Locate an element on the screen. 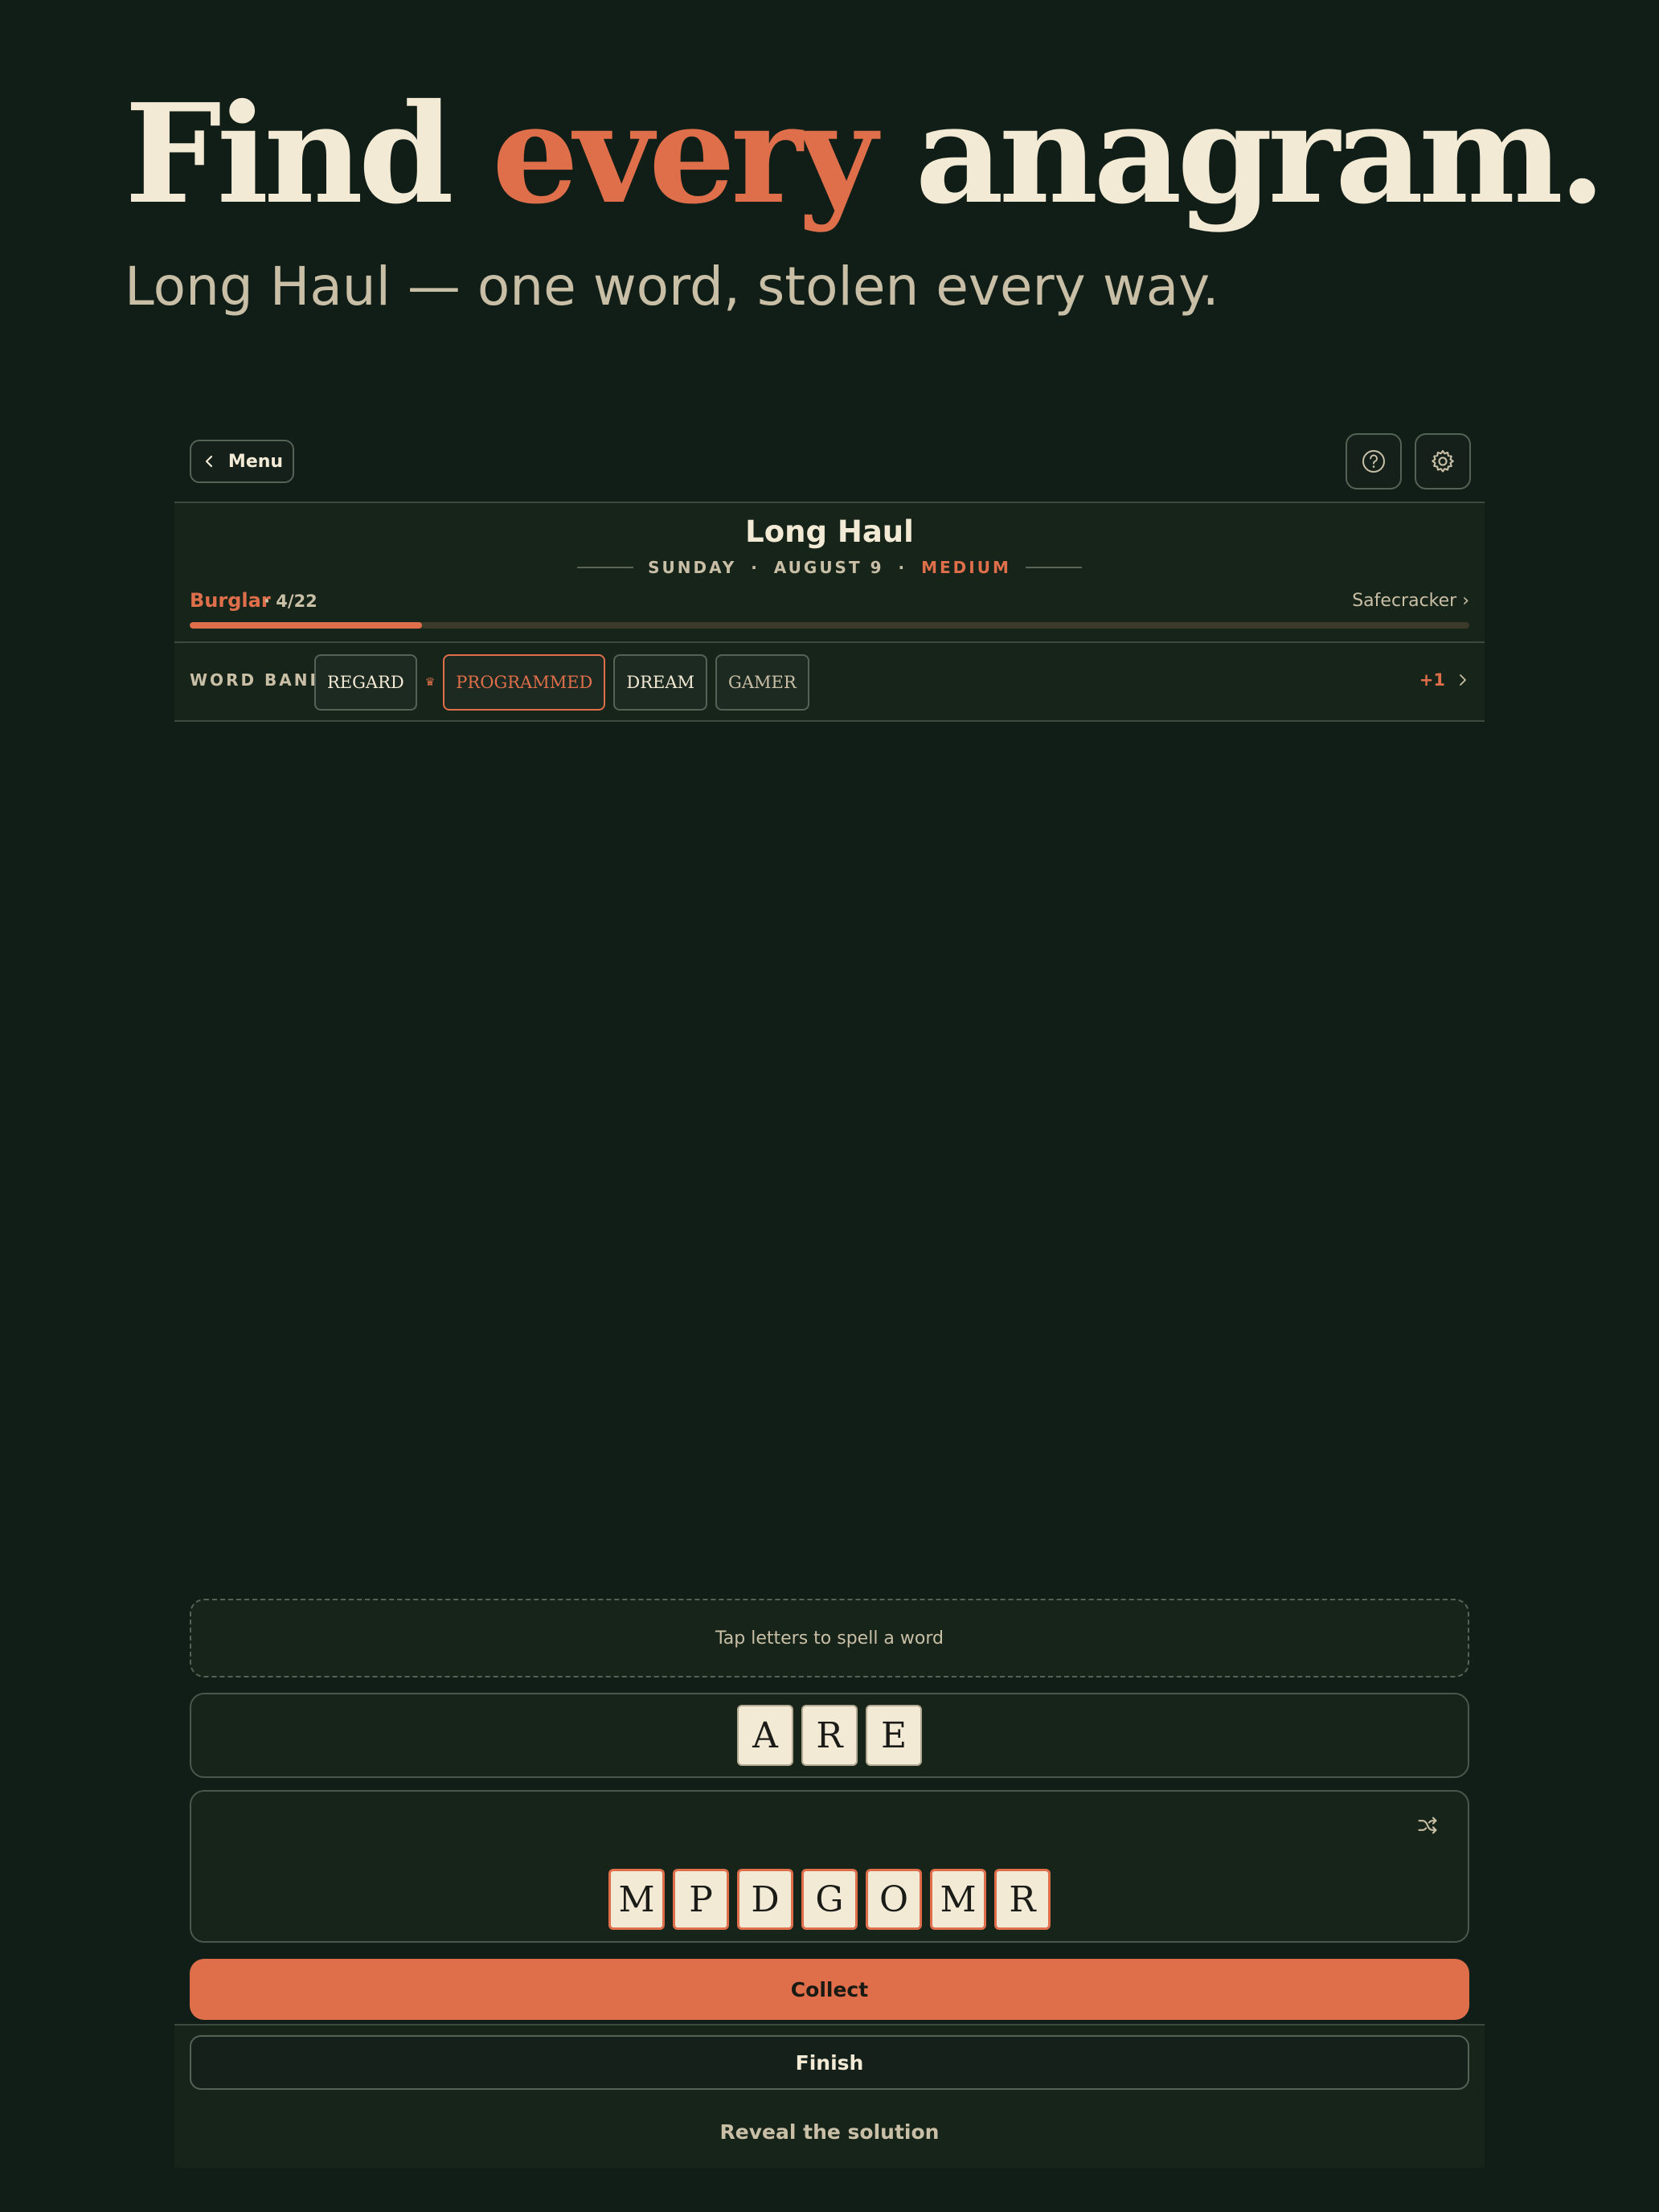 Image resolution: width=1659 pixels, height=2212 pixels. word-chip-longest: PROGRAMMED is located at coordinates (524, 682).